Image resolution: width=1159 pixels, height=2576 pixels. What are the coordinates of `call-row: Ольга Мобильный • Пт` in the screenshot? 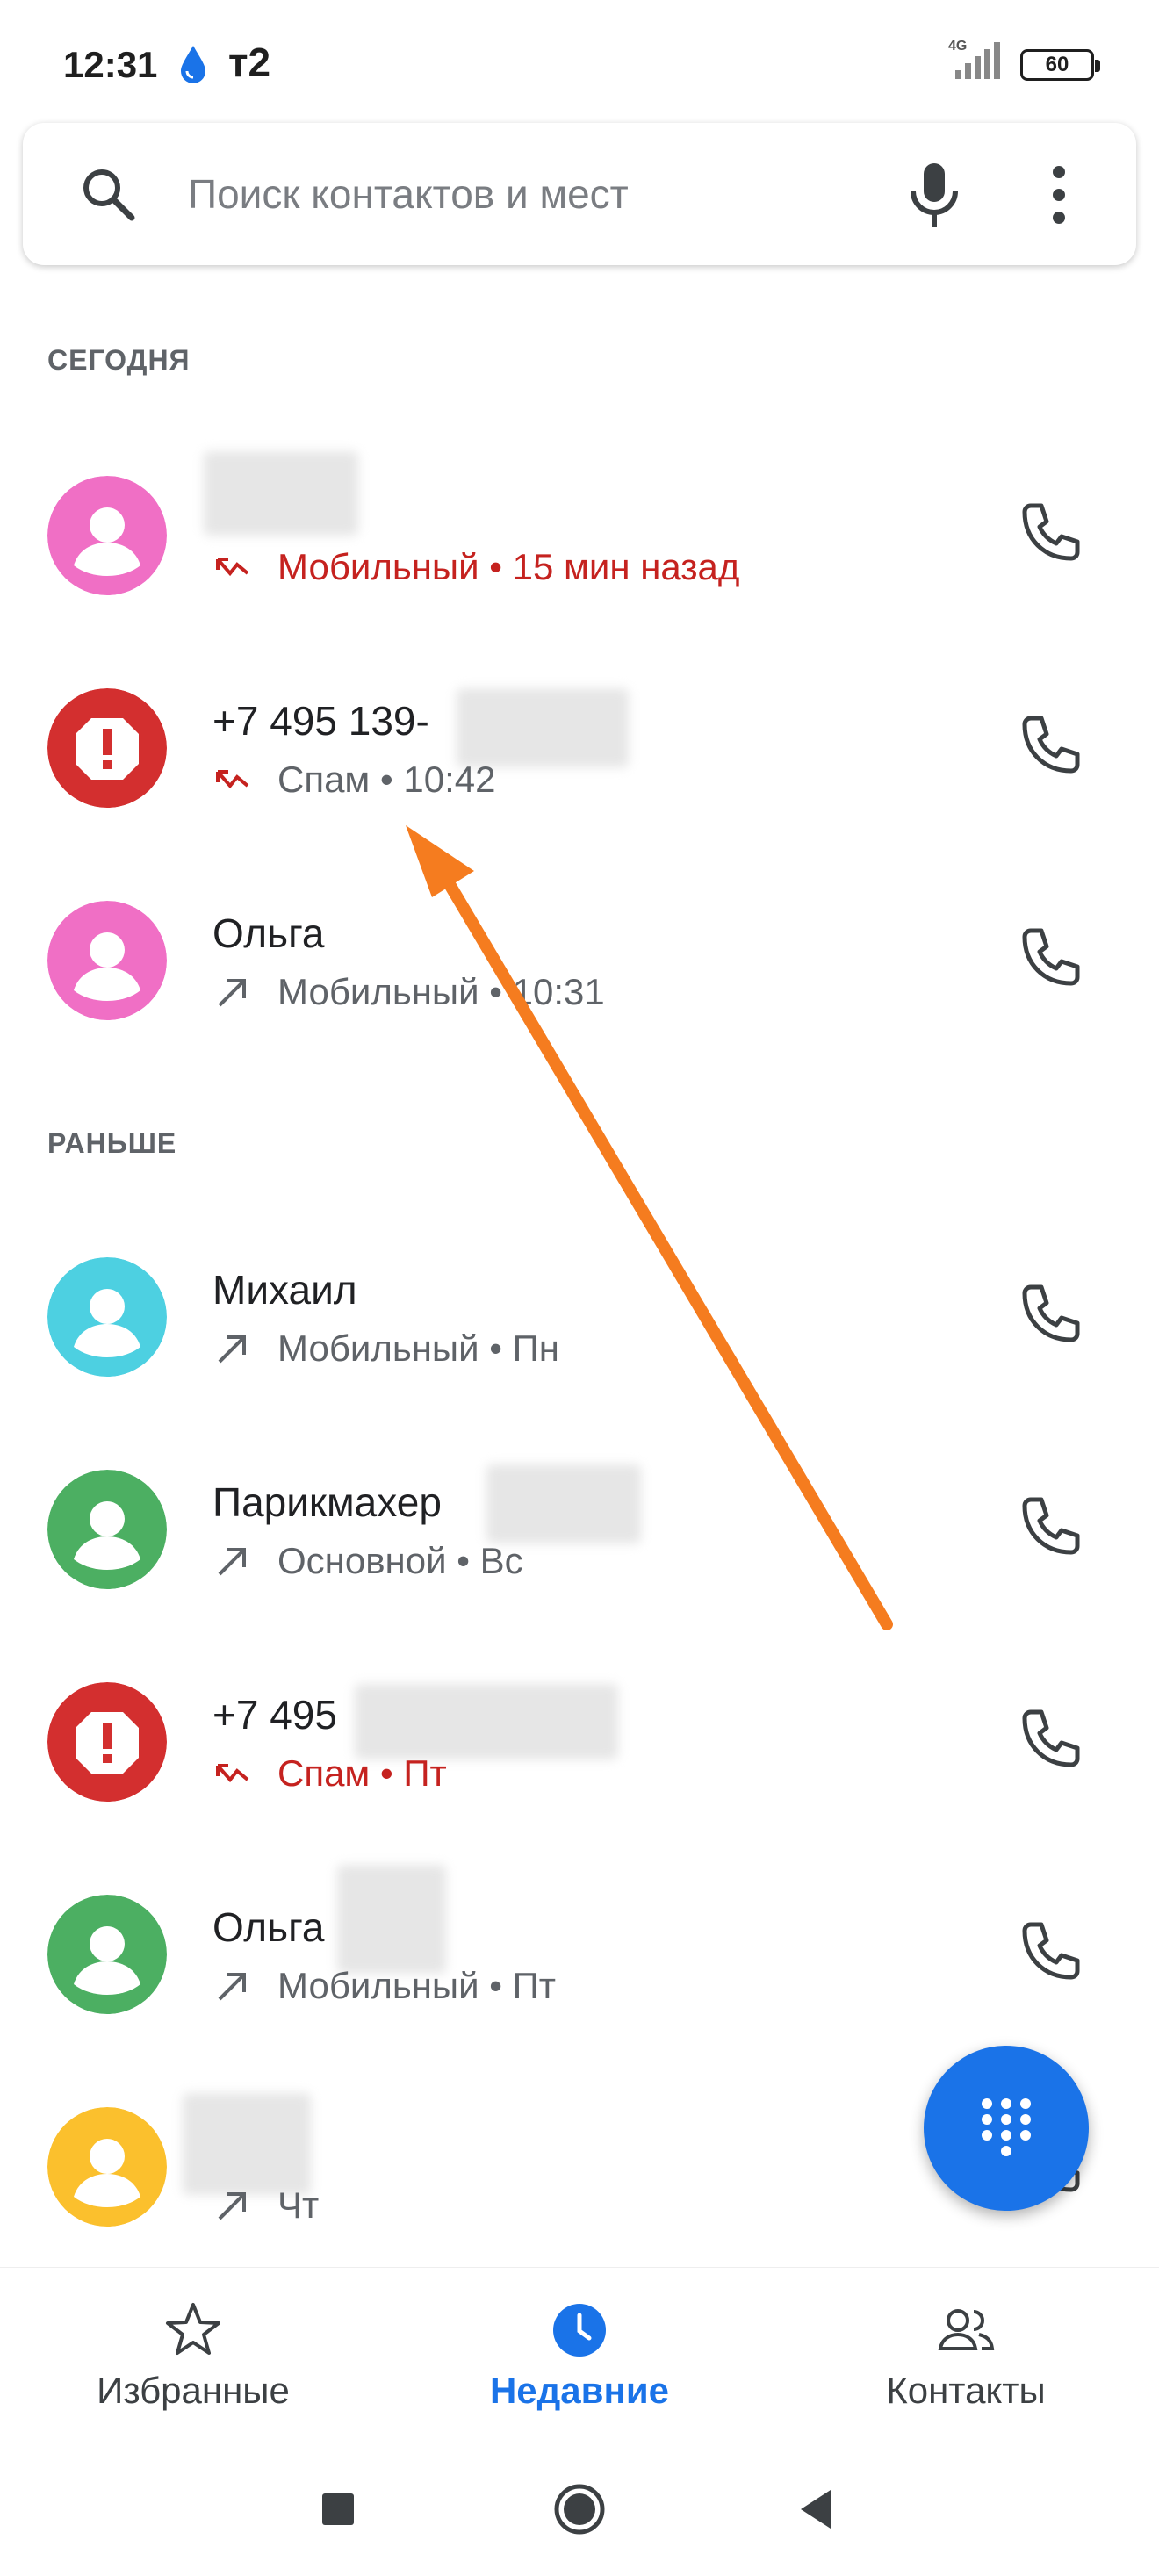 It's located at (579, 1955).